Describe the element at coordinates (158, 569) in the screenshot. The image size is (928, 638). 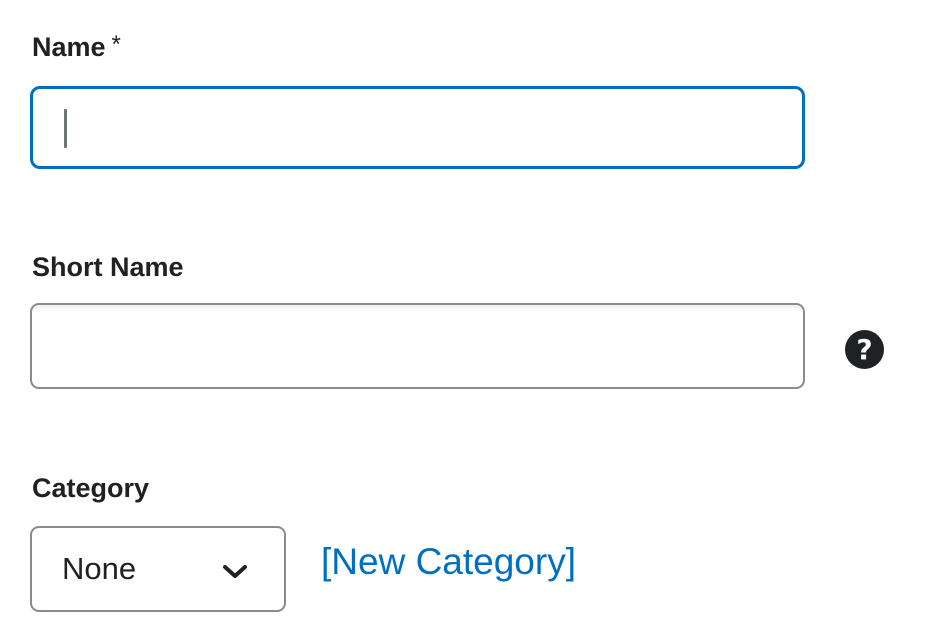
I see `category-select: None` at that location.